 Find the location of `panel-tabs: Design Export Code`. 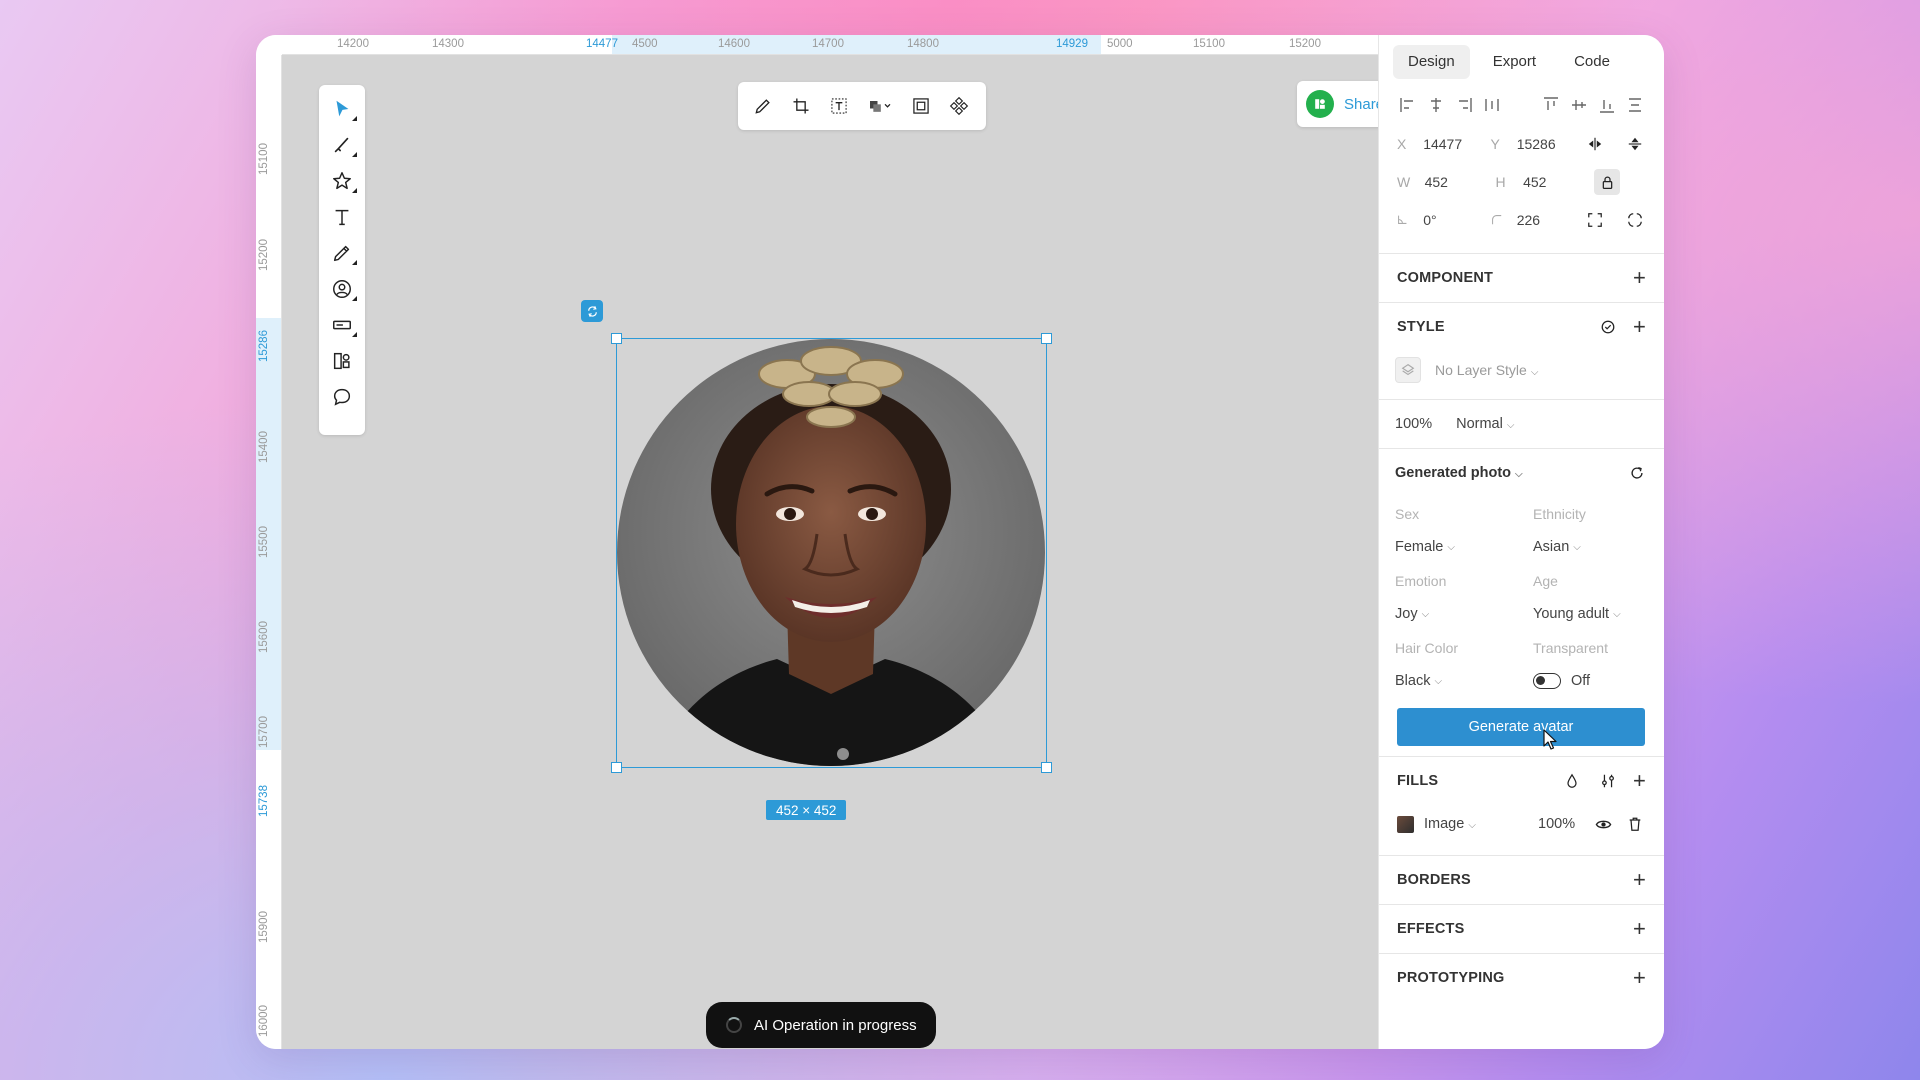

panel-tabs: Design Export Code is located at coordinates (1521, 60).